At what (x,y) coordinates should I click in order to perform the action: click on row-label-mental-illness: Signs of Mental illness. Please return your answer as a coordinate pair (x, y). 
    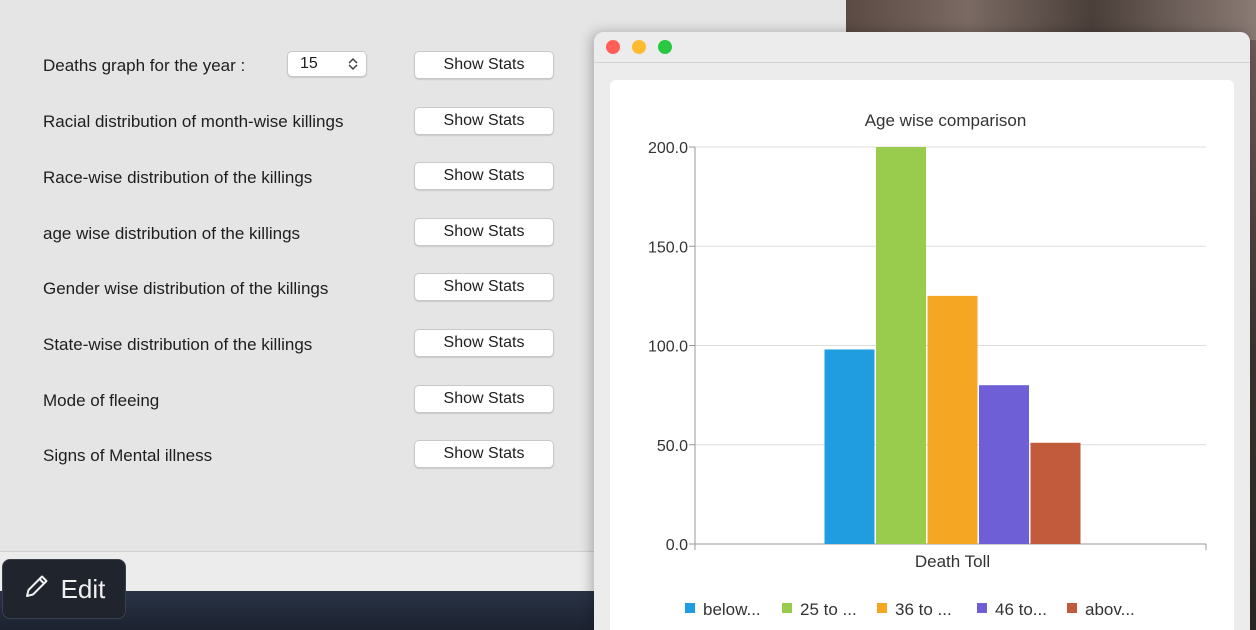
    Looking at the image, I should click on (128, 455).